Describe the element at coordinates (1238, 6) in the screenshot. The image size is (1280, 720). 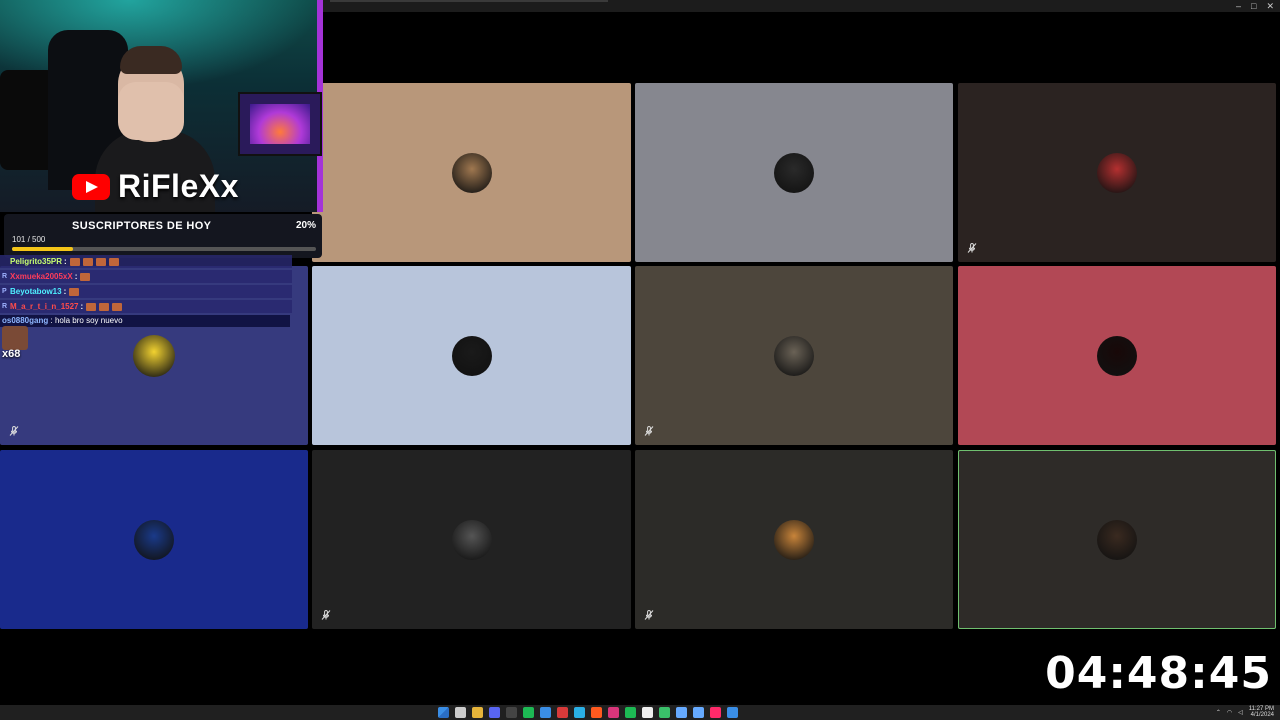
I see `minimize-icon: –` at that location.